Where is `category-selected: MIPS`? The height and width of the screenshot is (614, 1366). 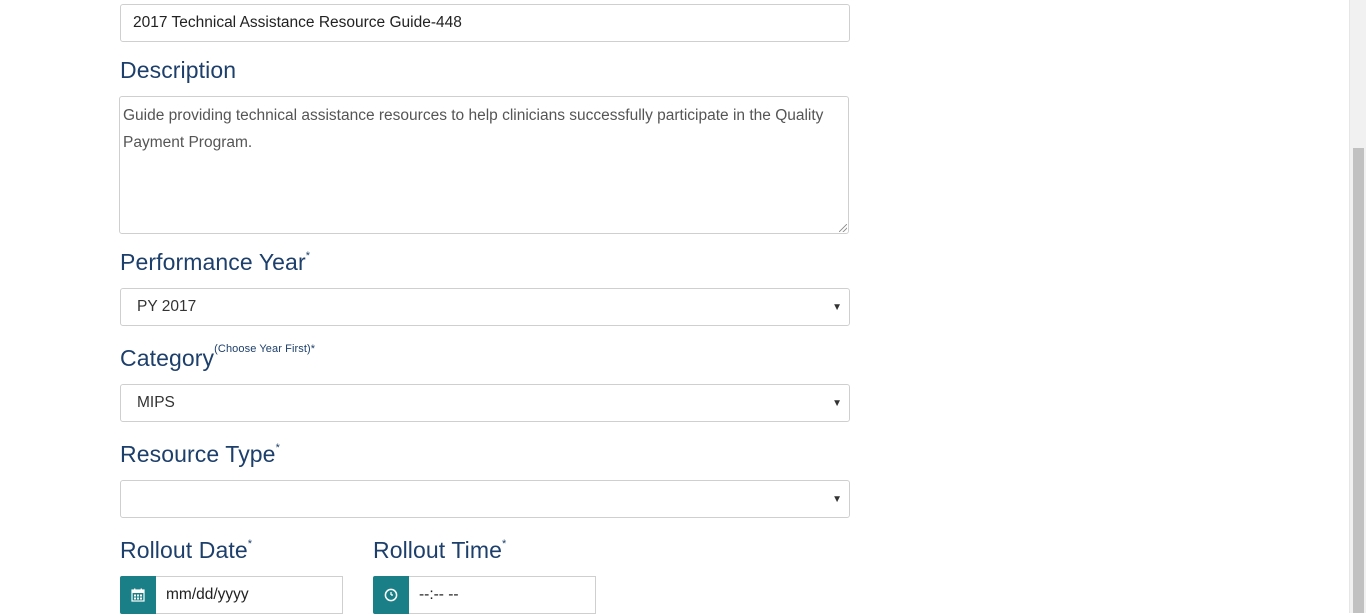 category-selected: MIPS is located at coordinates (156, 402).